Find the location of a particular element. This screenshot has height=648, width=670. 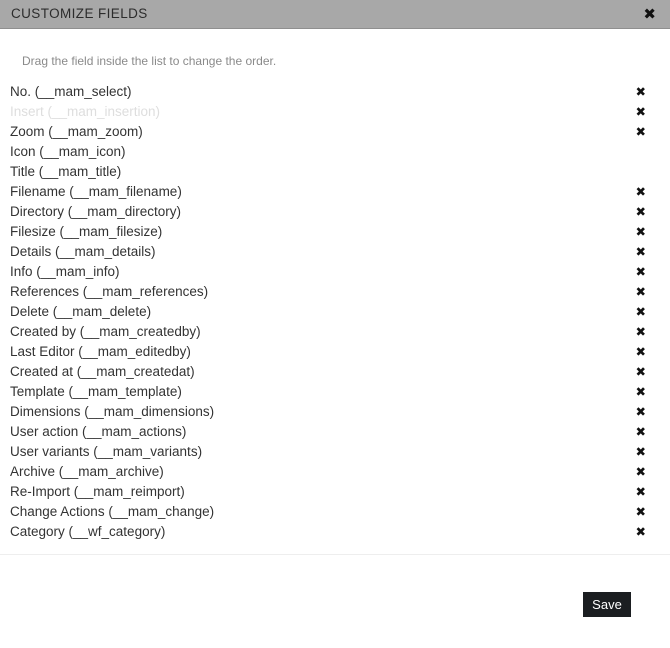

field-row: Zoom (__mam_zoom) ✖ is located at coordinates (335, 132).